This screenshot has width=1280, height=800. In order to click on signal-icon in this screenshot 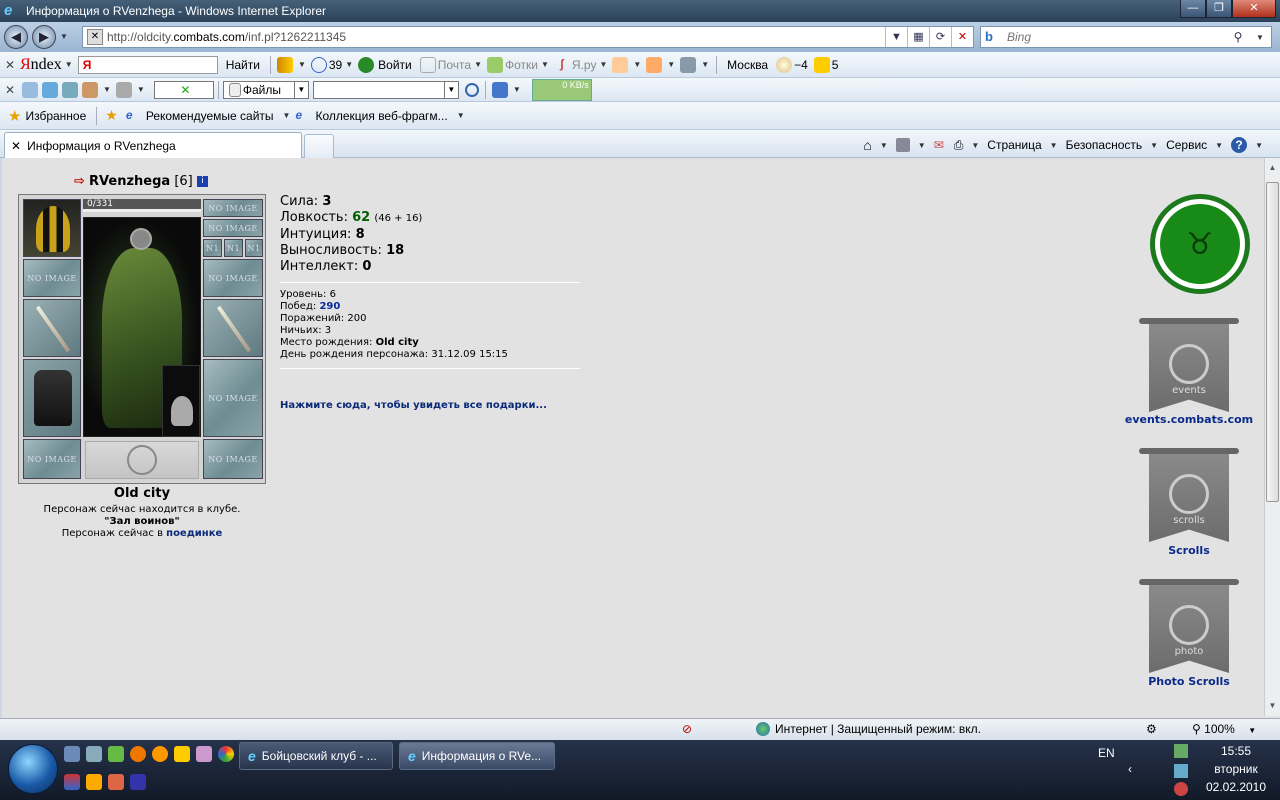, I will do `click(284, 64)`.